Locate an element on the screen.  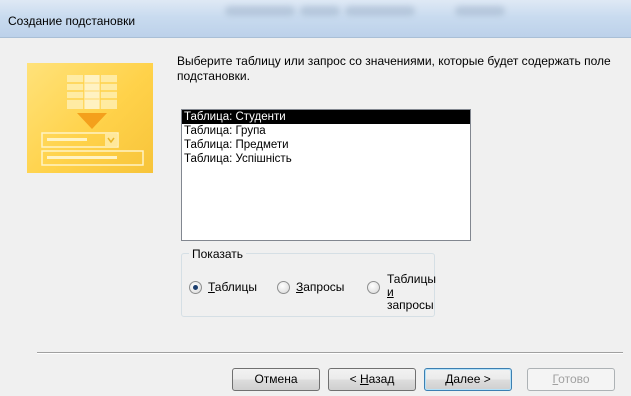
queries-radio-label: Запросы is located at coordinates (320, 287).